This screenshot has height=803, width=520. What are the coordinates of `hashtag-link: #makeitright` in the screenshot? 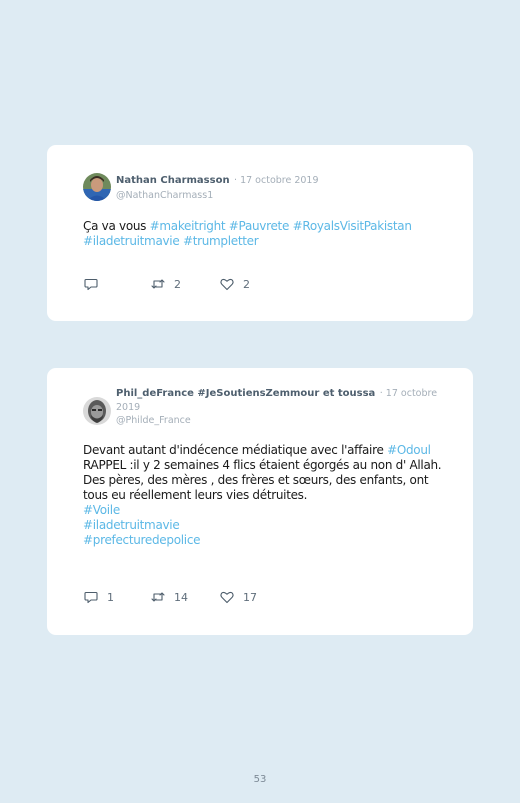 It's located at (188, 226).